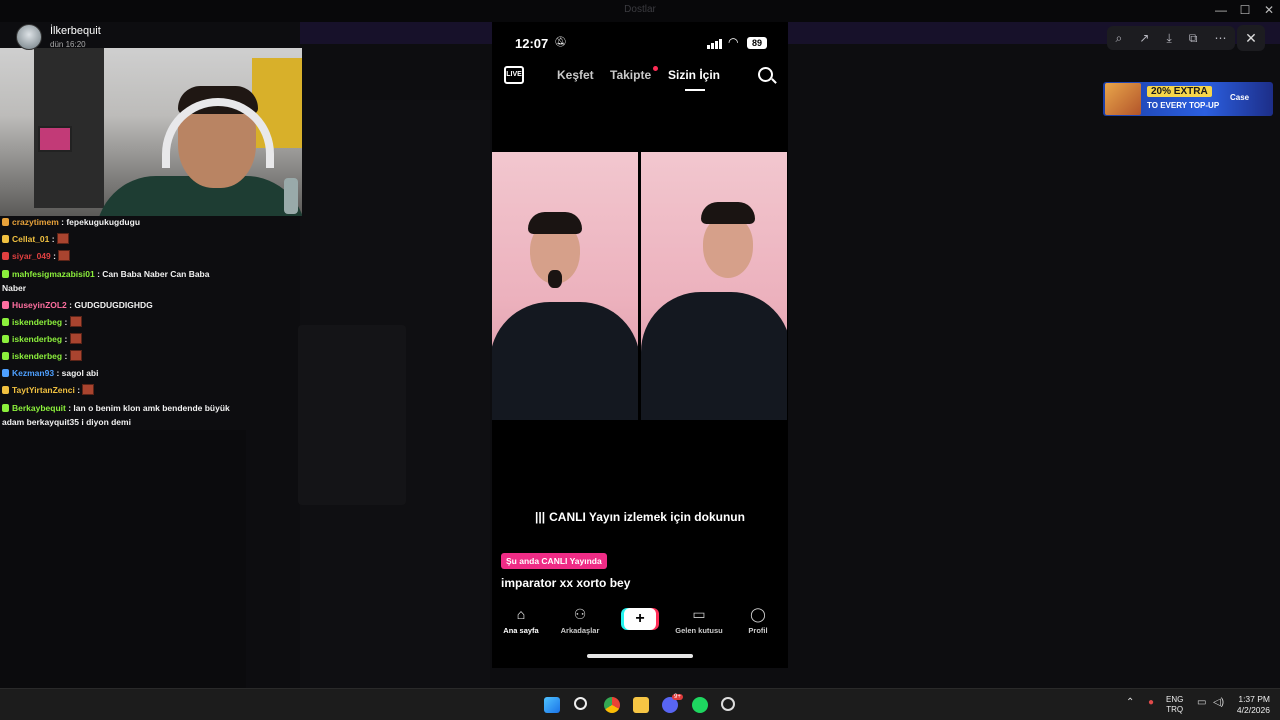 Image resolution: width=1280 pixels, height=720 pixels. What do you see at coordinates (714, 356) in the screenshot?
I see `video-right-jacket` at bounding box center [714, 356].